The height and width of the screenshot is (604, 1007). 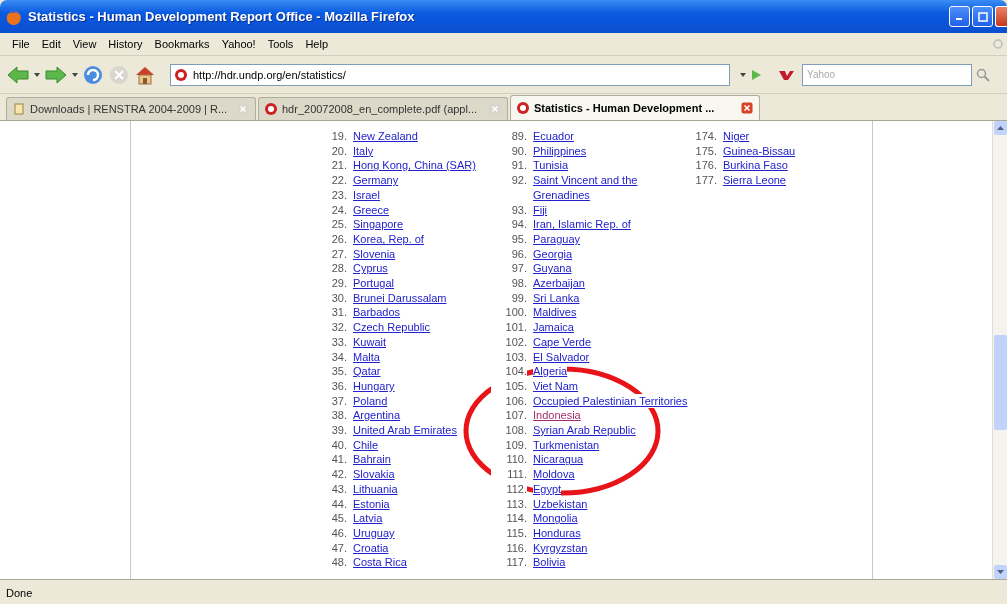 What do you see at coordinates (414, 166) in the screenshot?
I see `country-link: Hong Kong, China (SAR)` at bounding box center [414, 166].